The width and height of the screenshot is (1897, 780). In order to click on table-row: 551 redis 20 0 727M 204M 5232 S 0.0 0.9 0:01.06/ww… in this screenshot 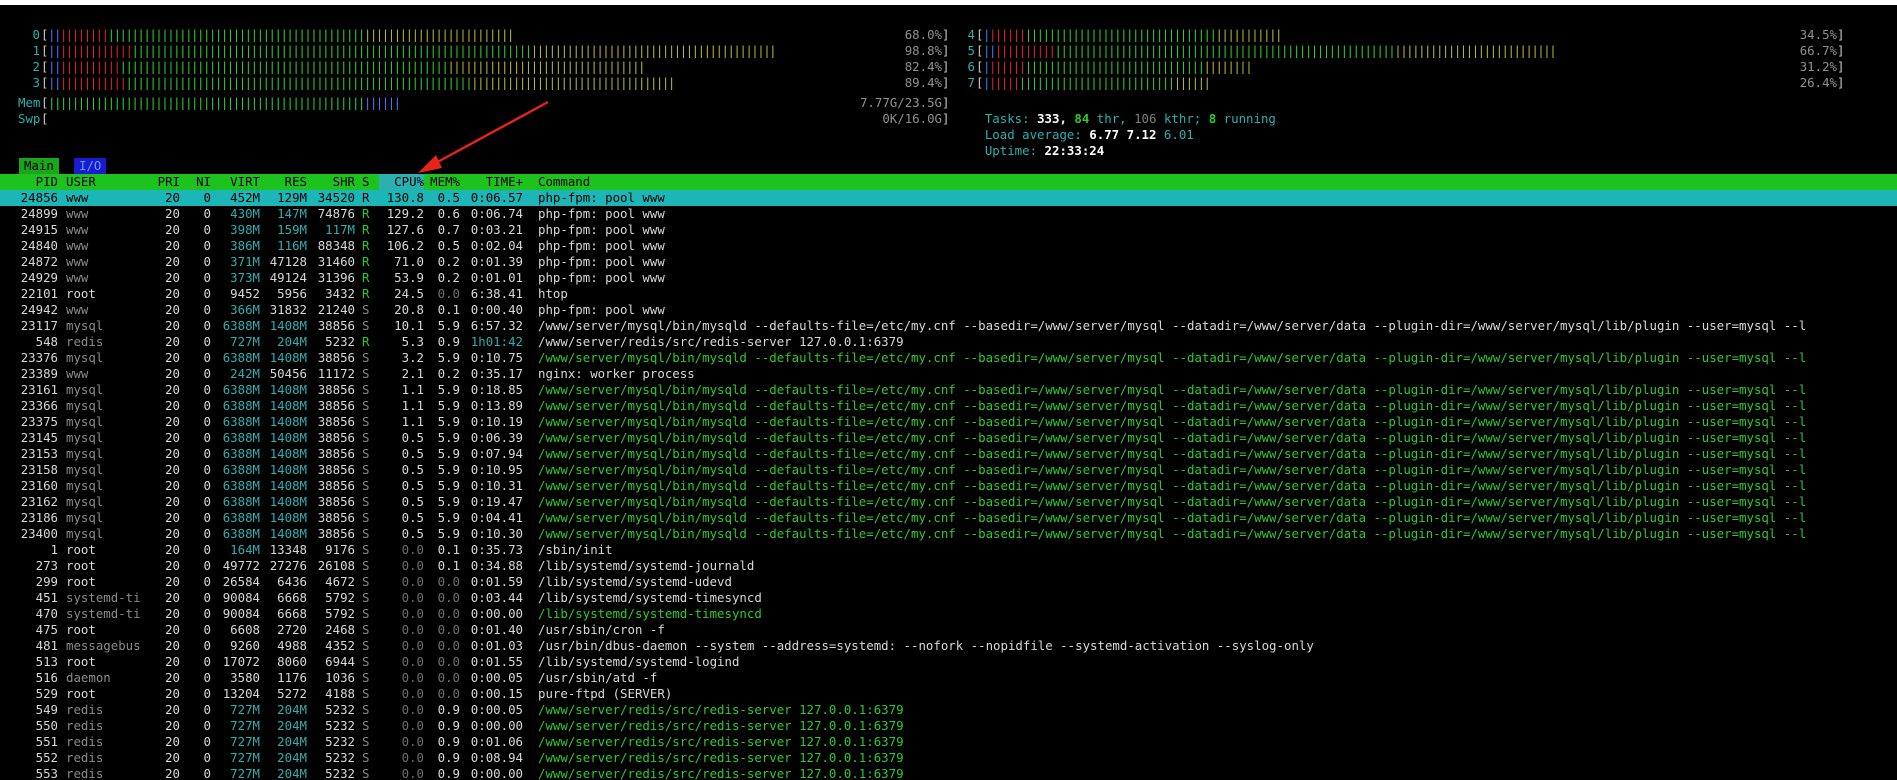, I will do `click(948, 742)`.